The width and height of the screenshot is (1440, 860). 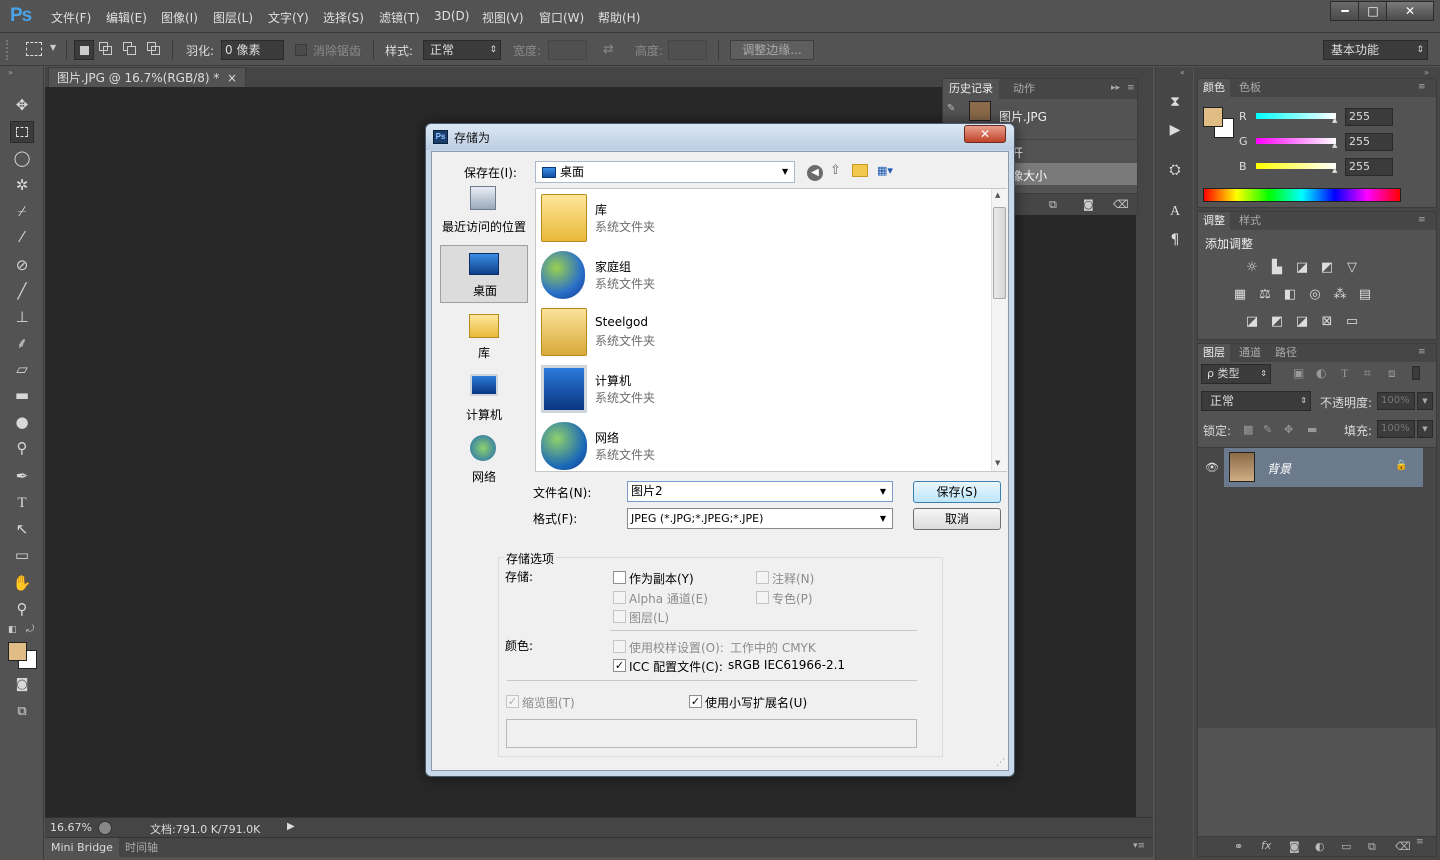 I want to click on lowercase-ext-checkbox: ✓, so click(x=695, y=701).